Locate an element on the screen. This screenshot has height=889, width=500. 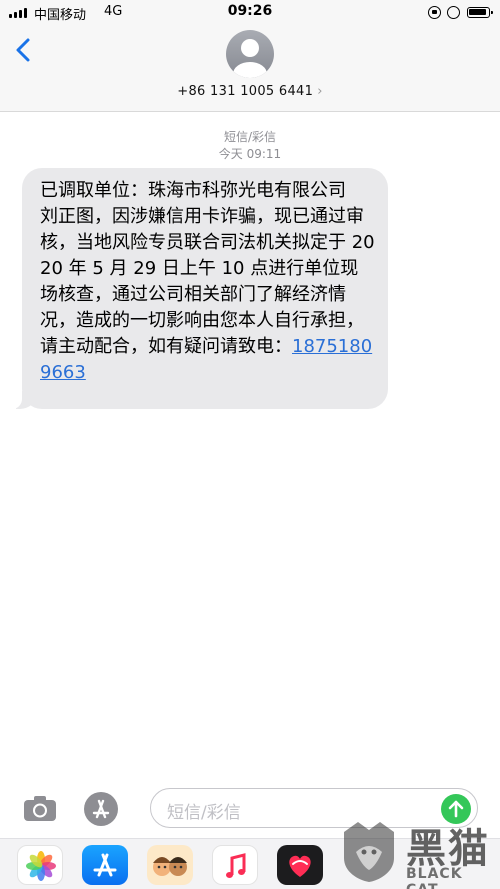
status-time: 09:26 is located at coordinates (250, 11).